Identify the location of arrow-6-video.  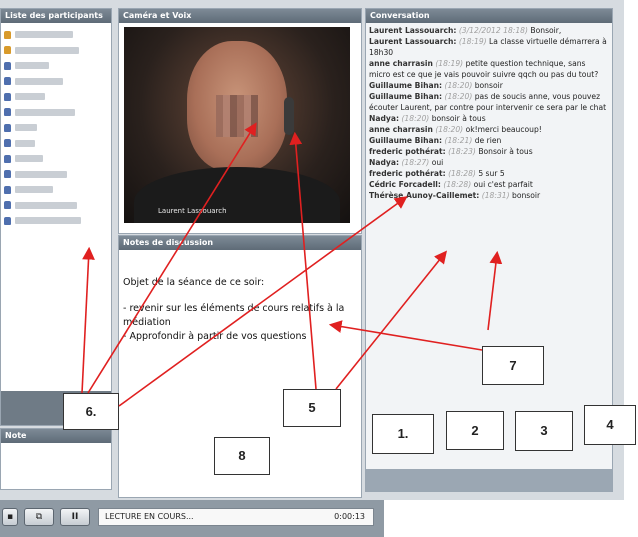
(172, 258).